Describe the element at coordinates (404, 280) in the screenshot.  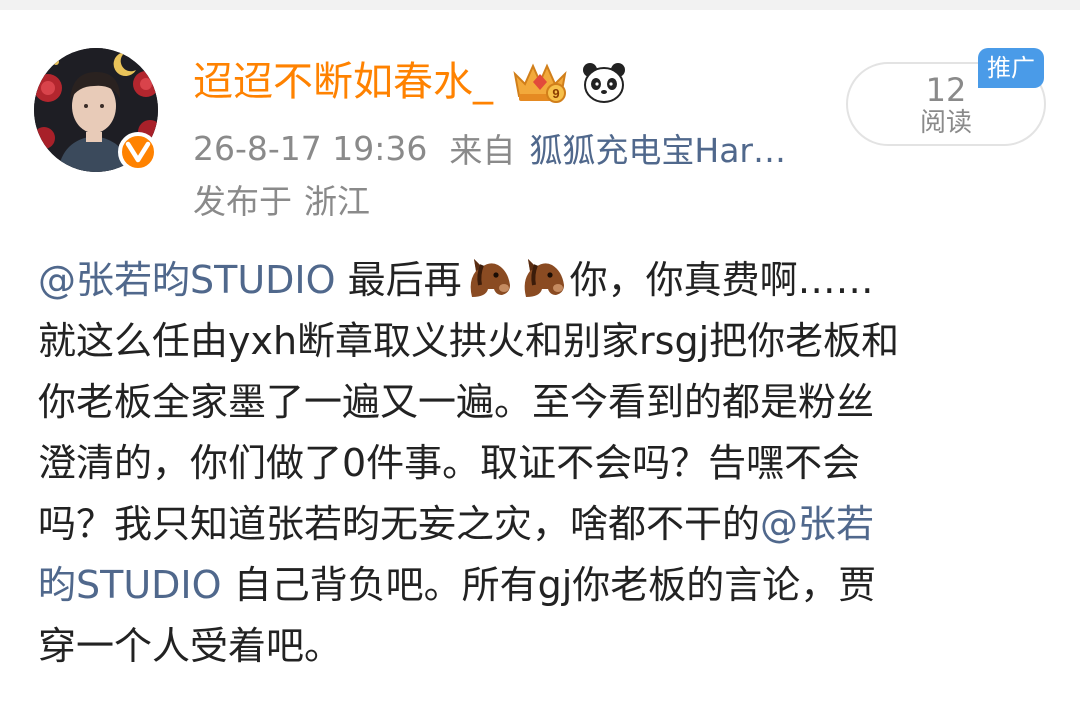
I see `post-text: 最后再` at that location.